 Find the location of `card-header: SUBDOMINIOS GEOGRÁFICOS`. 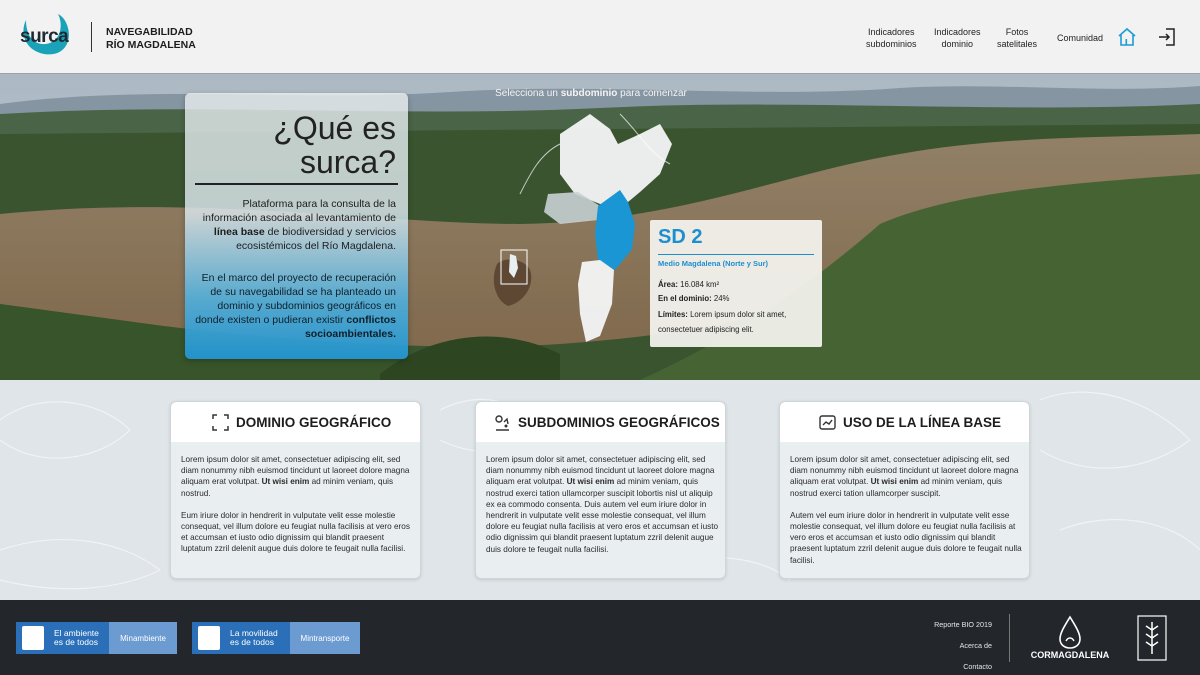

card-header: SUBDOMINIOS GEOGRÁFICOS is located at coordinates (600, 422).